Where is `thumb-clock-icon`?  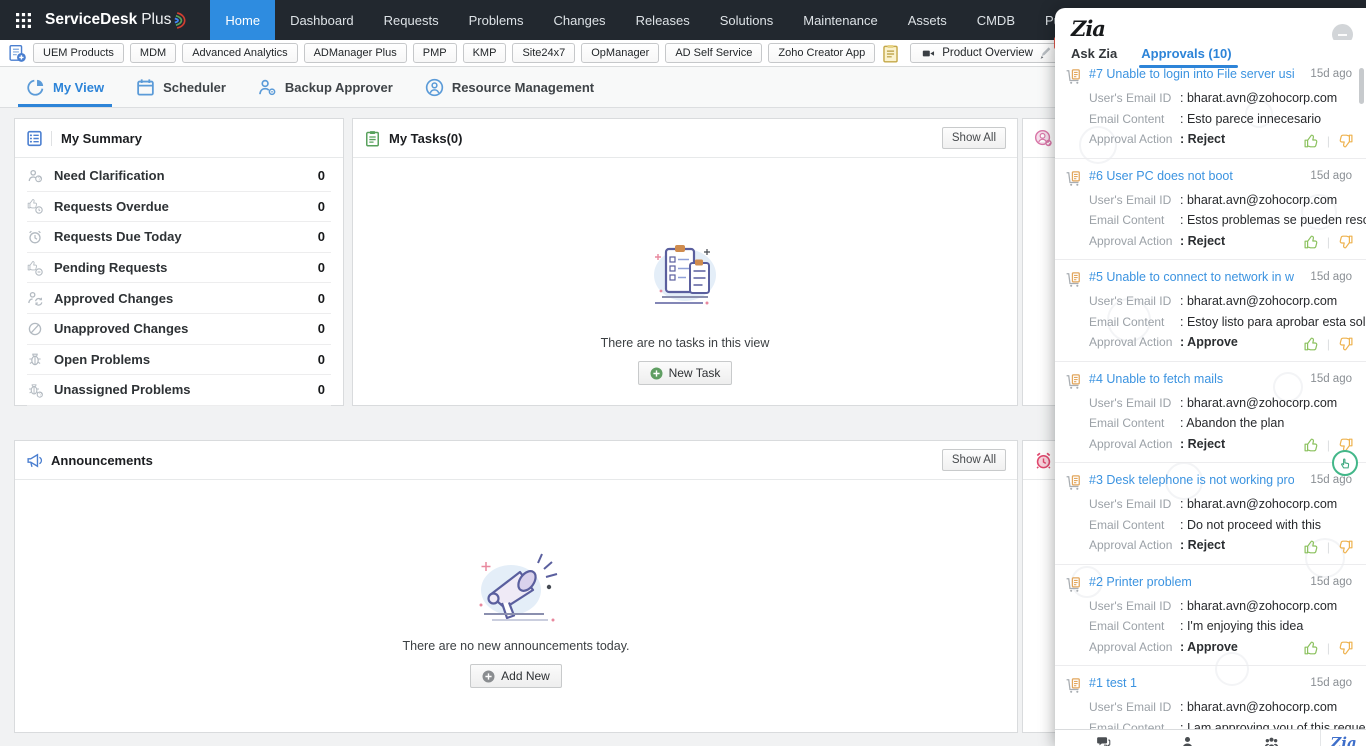
thumb-clock-icon is located at coordinates (35, 206).